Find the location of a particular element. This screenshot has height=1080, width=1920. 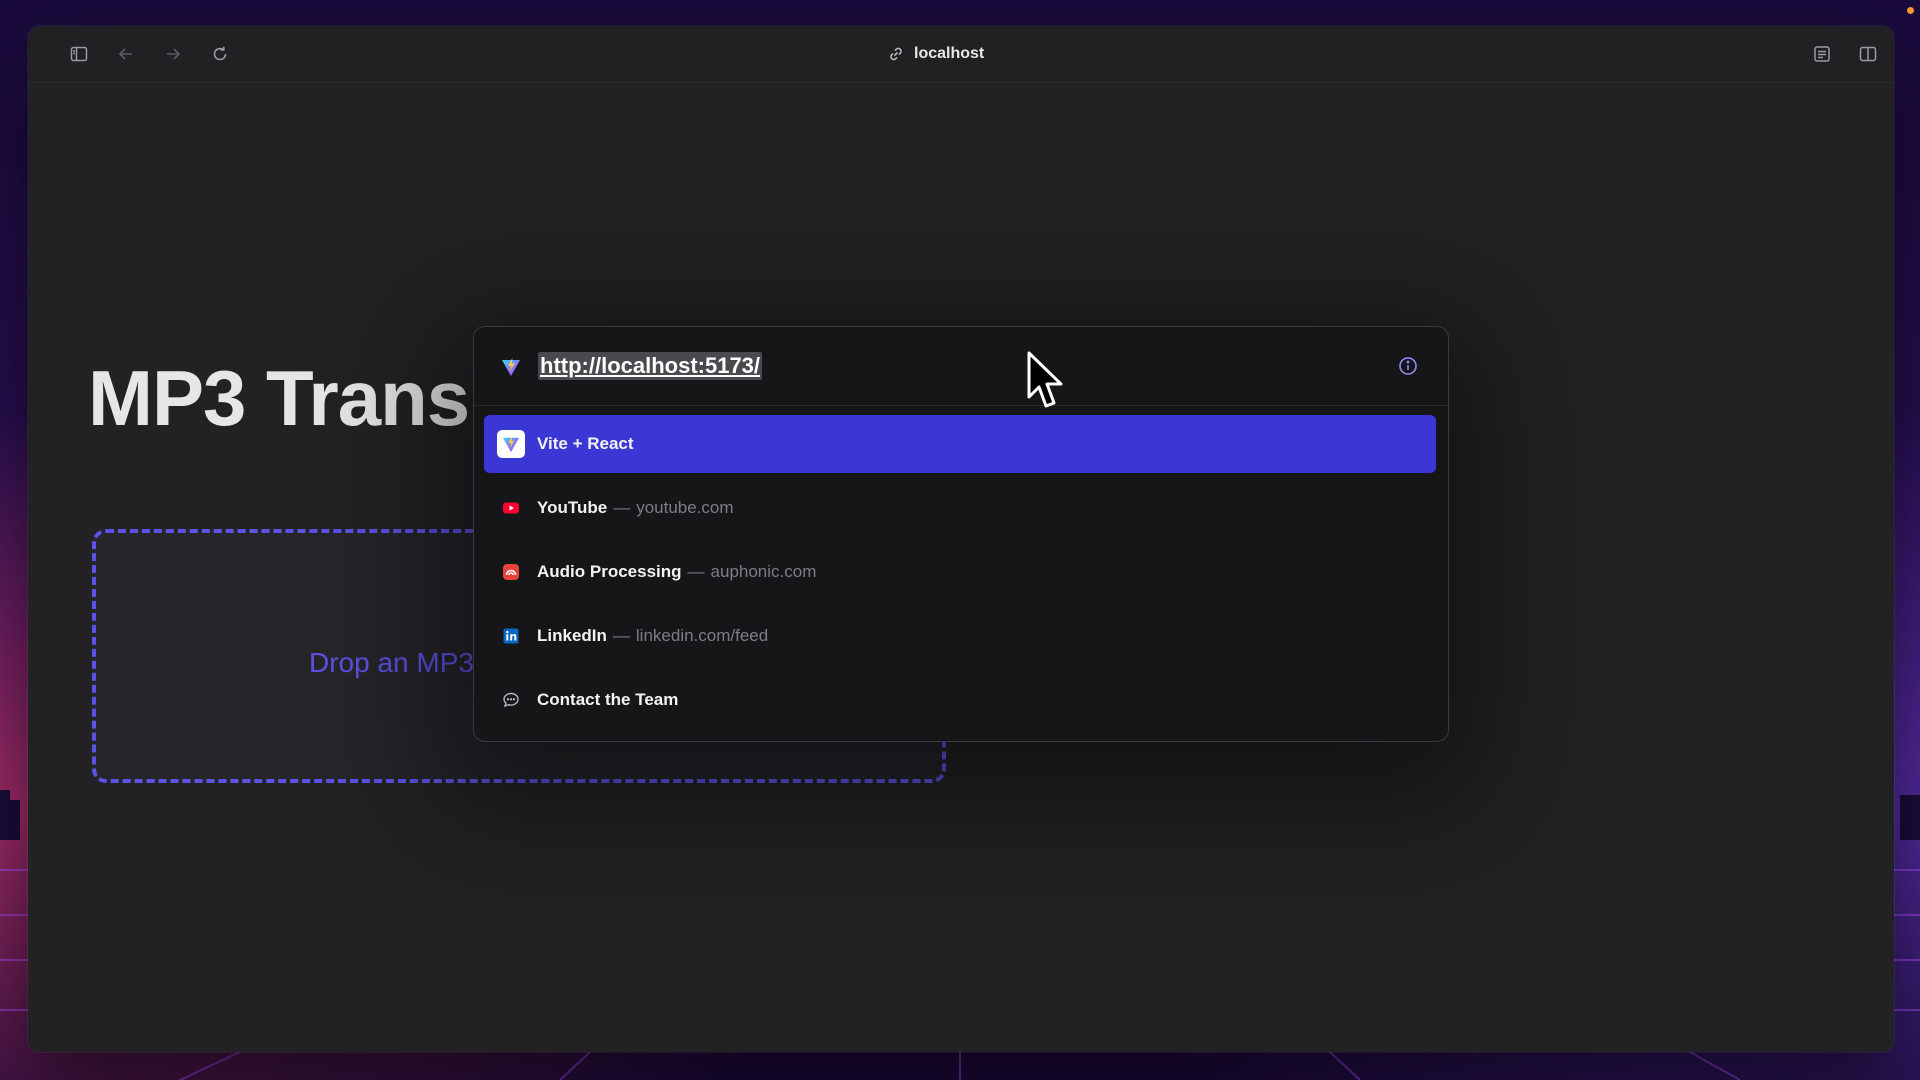

youtube-icon is located at coordinates (511, 508).